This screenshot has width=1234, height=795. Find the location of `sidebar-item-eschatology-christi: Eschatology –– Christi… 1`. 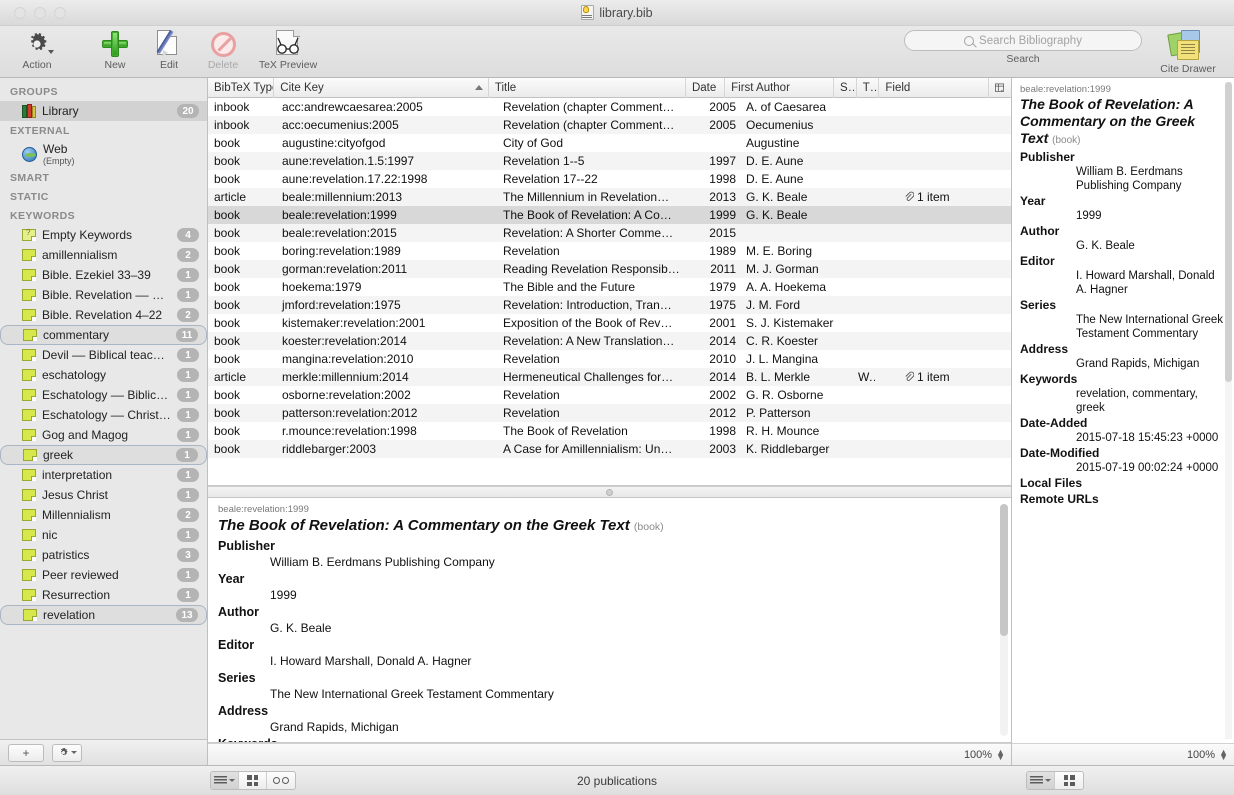

sidebar-item-eschatology-christi: Eschatology –– Christi… 1 is located at coordinates (103, 415).